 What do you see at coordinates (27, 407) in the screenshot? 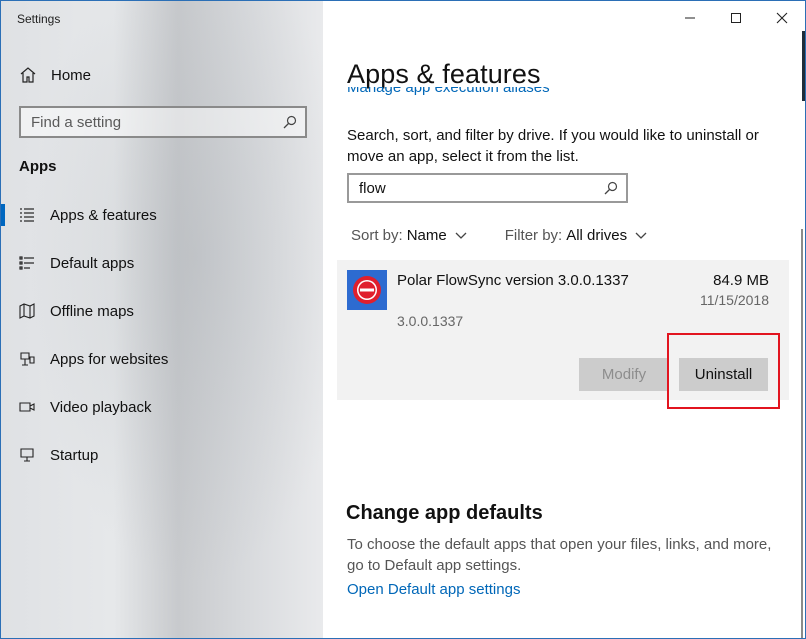
I see `video-icon` at bounding box center [27, 407].